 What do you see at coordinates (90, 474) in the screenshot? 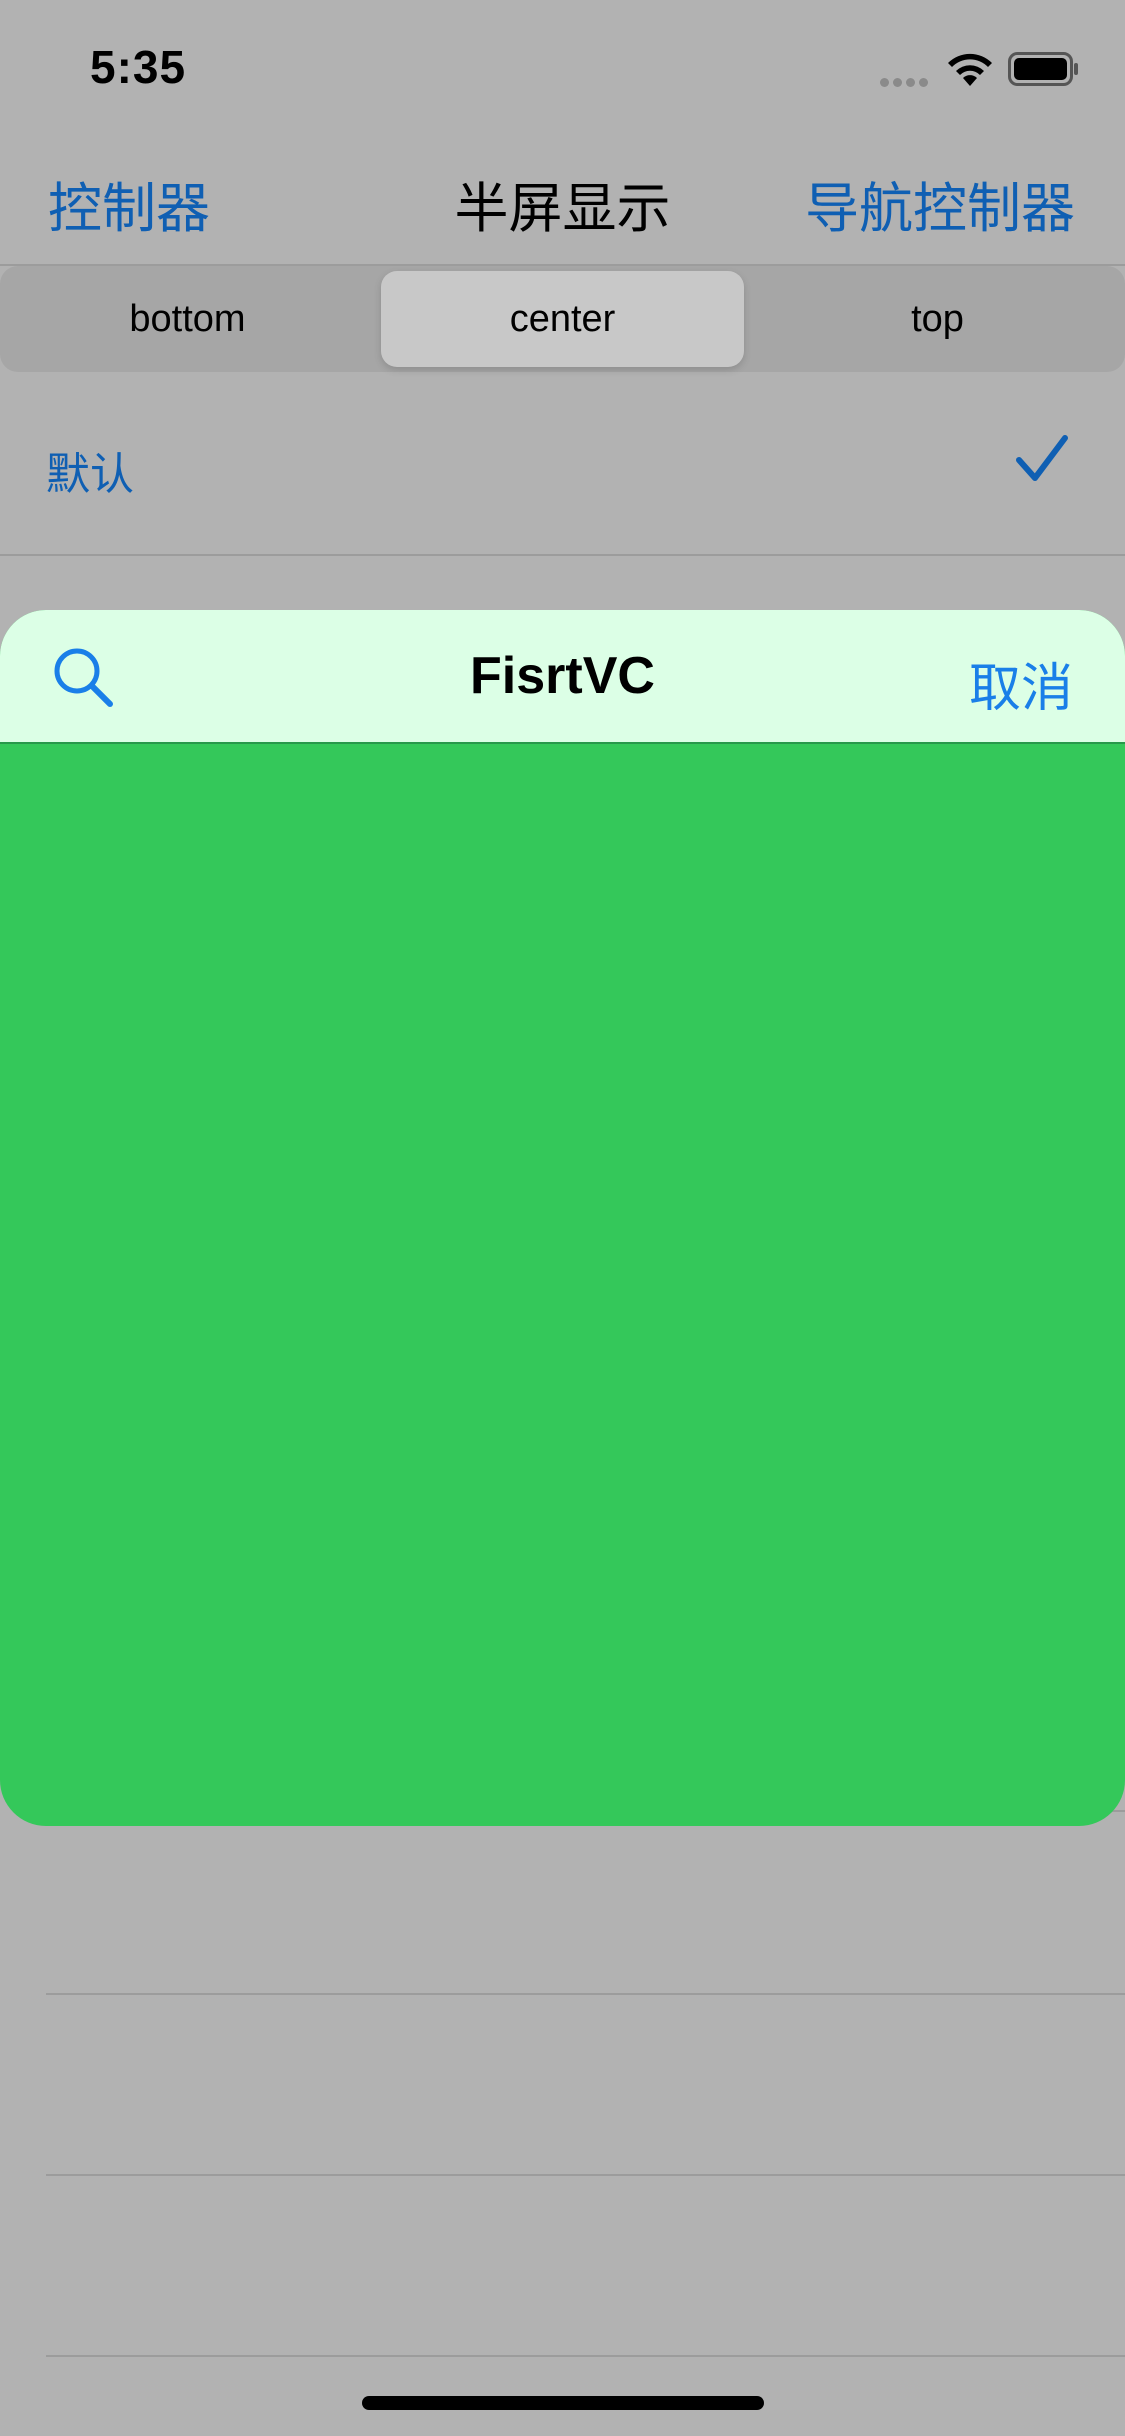
I see `list-row-label: 默认` at bounding box center [90, 474].